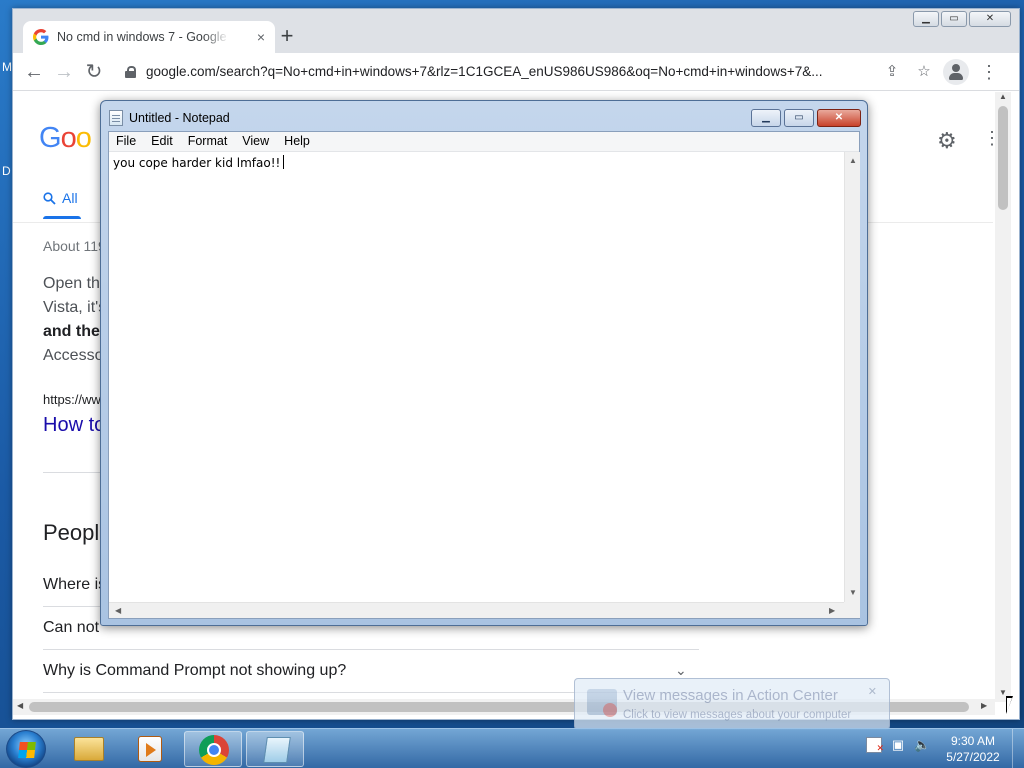  Describe the element at coordinates (179, 118) in the screenshot. I see `notepad-title: Untitled - Notepad` at that location.